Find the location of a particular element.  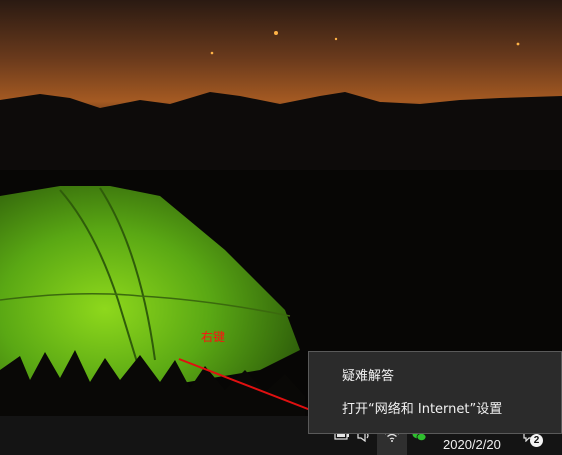

annotation-label: 右键 is located at coordinates (213, 337).